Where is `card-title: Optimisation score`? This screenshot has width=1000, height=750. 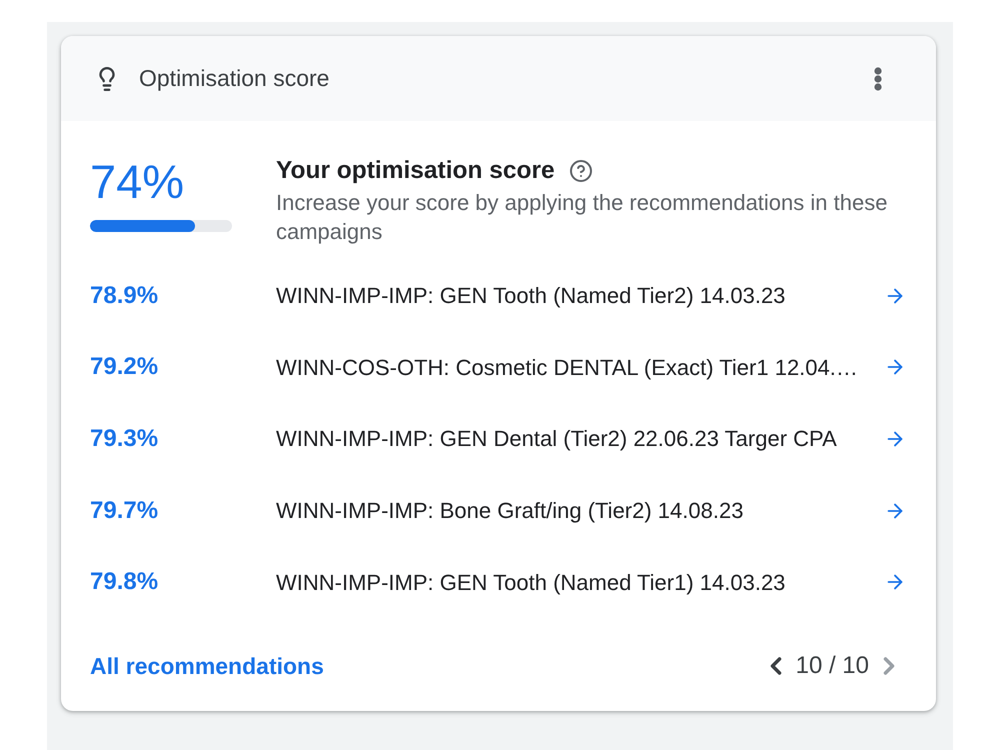 card-title: Optimisation score is located at coordinates (234, 79).